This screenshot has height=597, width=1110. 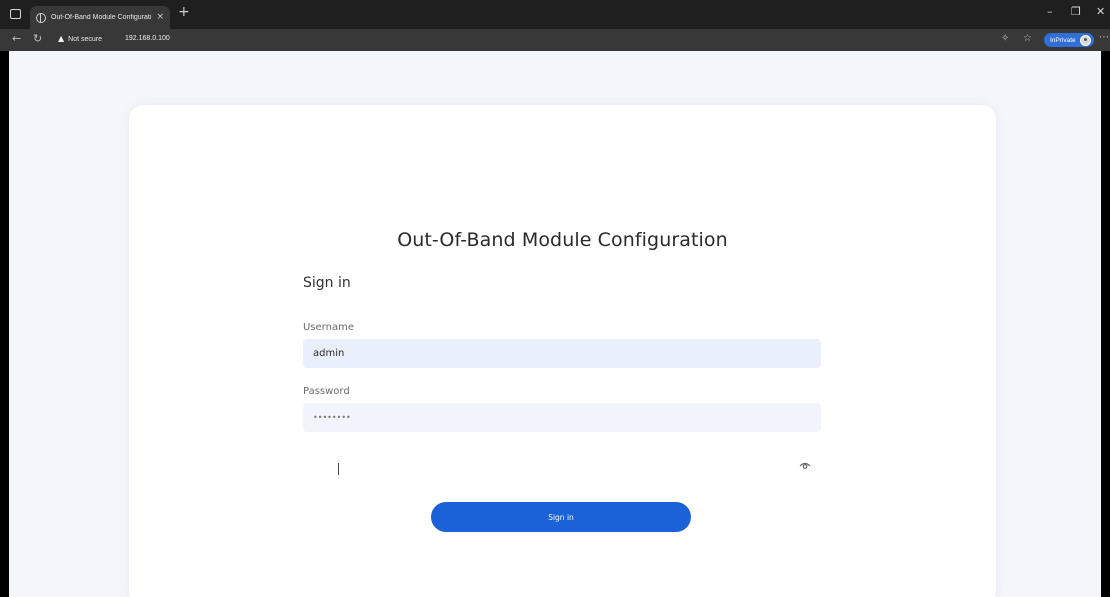 I want to click on page-title: Out-Of-Band Module Configuration, so click(x=562, y=240).